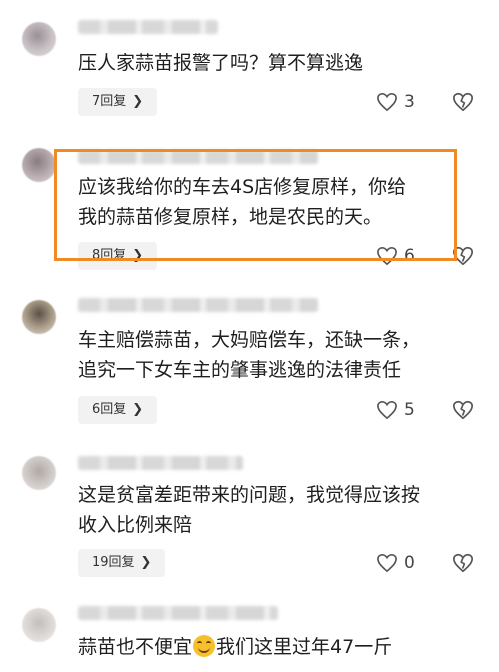  What do you see at coordinates (109, 255) in the screenshot?
I see `reply-label: 8回复` at bounding box center [109, 255].